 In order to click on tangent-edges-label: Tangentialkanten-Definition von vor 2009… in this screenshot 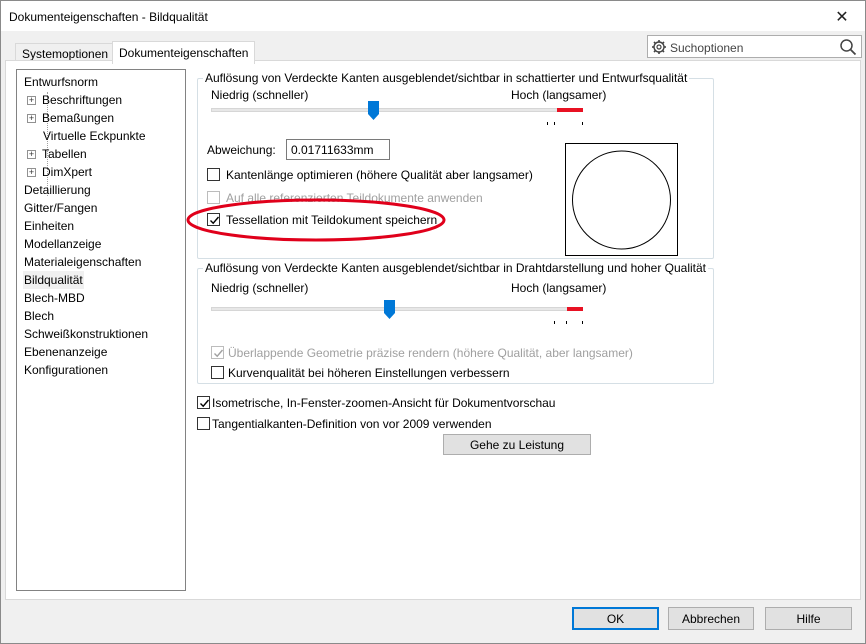, I will do `click(352, 424)`.